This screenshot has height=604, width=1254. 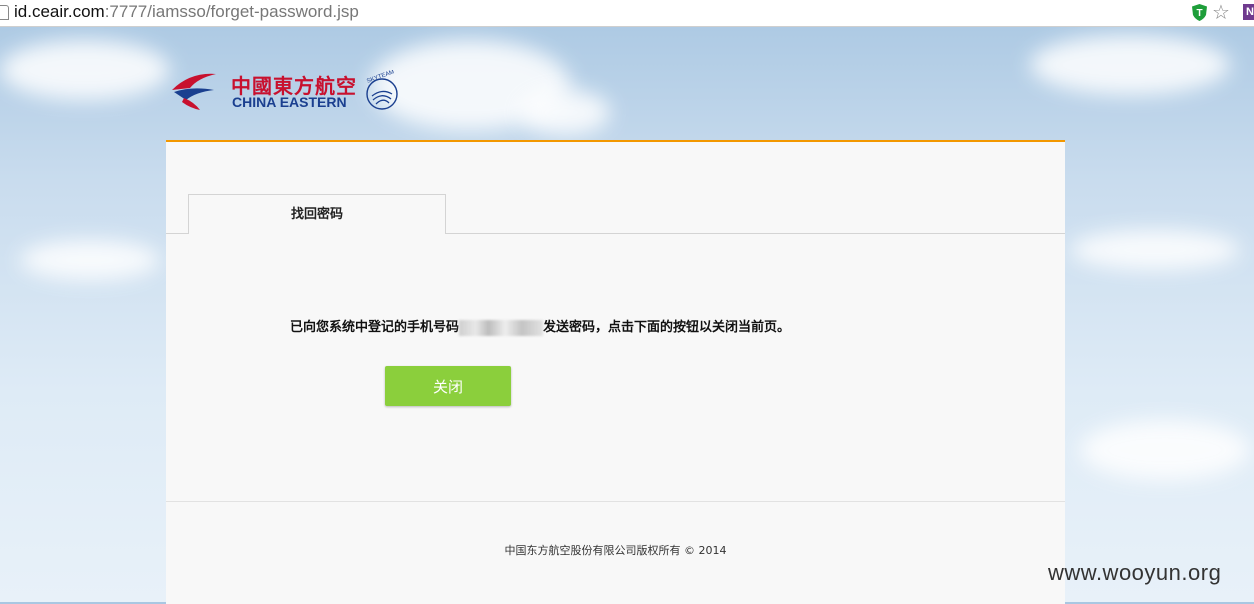 What do you see at coordinates (4, 12) in the screenshot?
I see `page-icon` at bounding box center [4, 12].